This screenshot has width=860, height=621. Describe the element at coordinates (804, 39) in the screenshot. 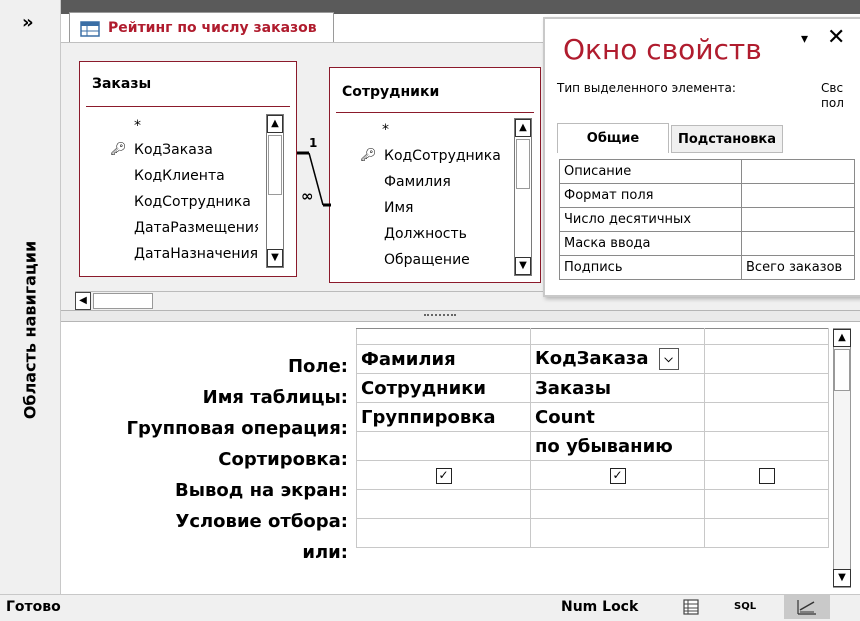

I see `chevron-down-icon: ▾` at that location.